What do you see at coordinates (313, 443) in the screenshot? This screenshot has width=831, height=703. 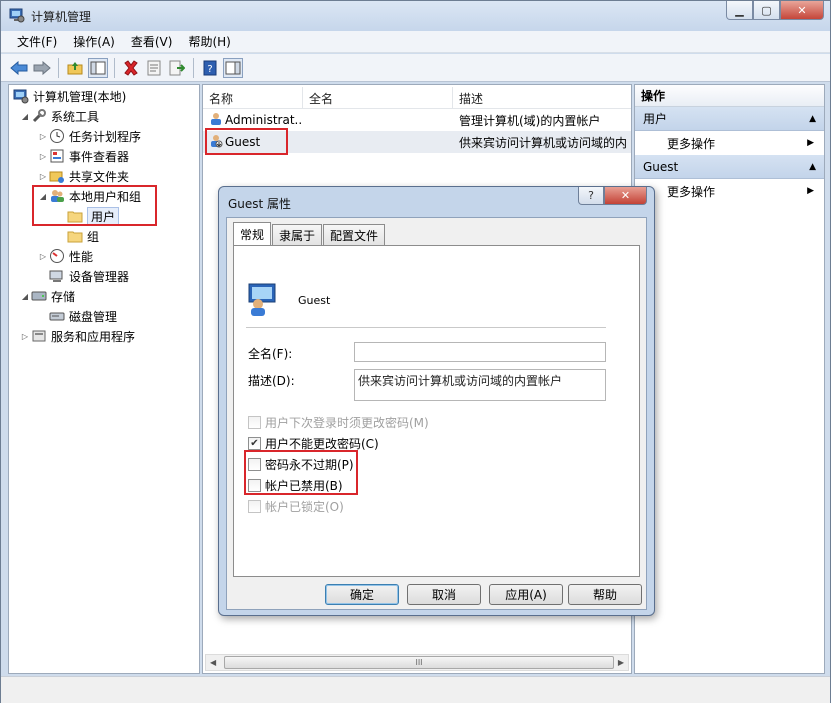 I see `checkbox-cannot-change-password: ✔ 用户不能更改密码(C)` at bounding box center [313, 443].